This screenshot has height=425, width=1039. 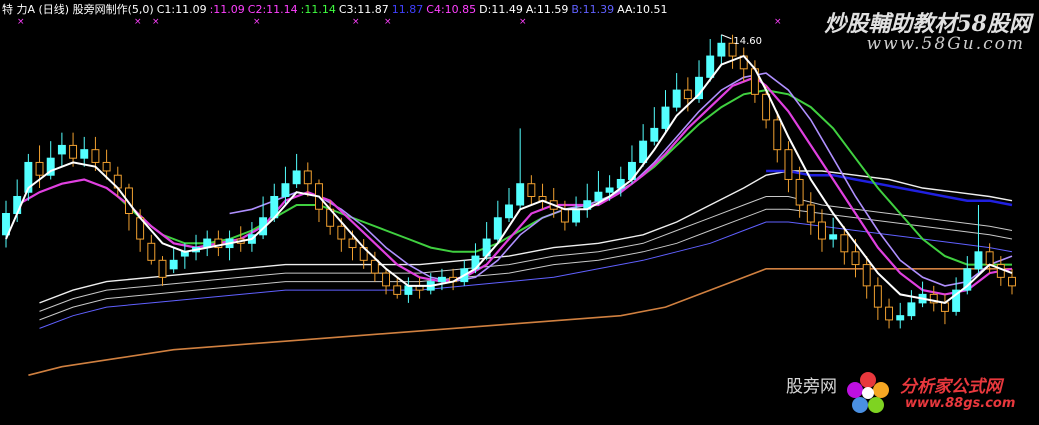 I want to click on flower-logo-icon, so click(x=868, y=392).